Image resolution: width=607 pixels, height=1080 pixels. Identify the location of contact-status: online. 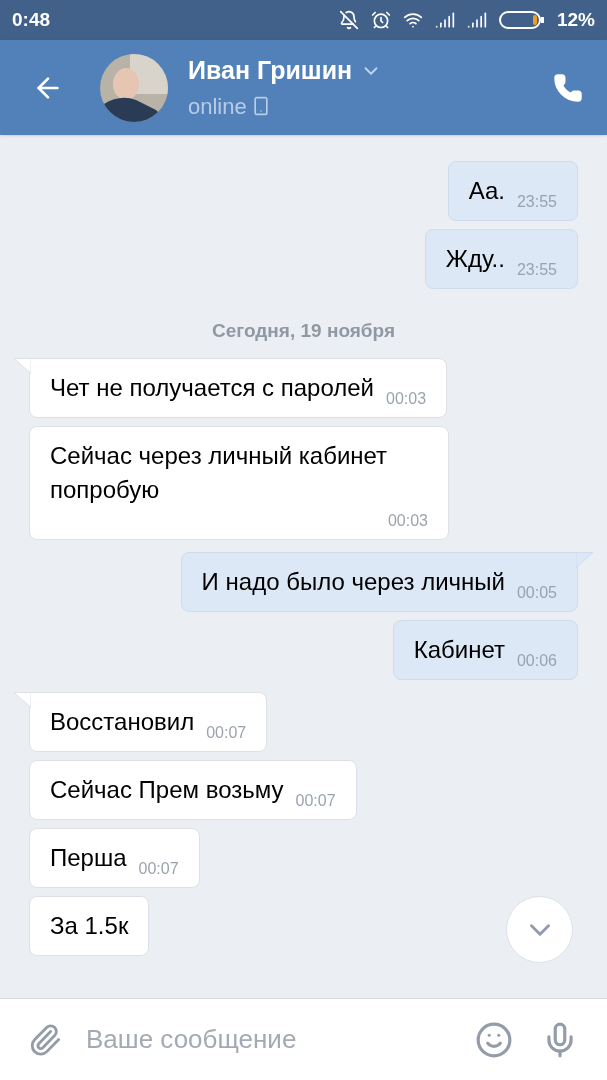
(217, 106).